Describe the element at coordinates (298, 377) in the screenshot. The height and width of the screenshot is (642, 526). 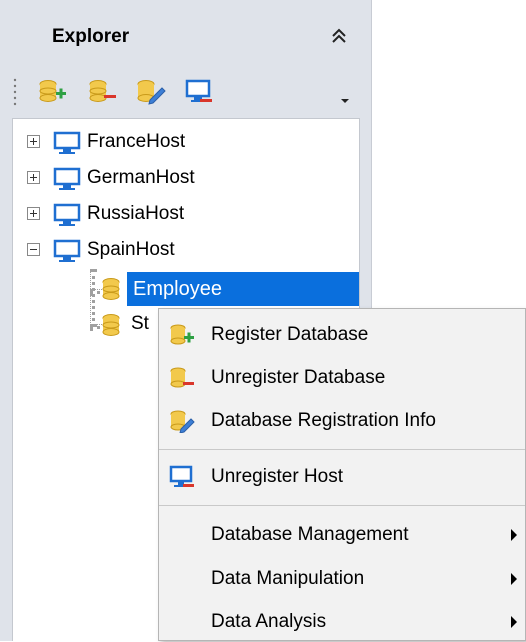
I see `menu-item-label: Unregister Database` at that location.